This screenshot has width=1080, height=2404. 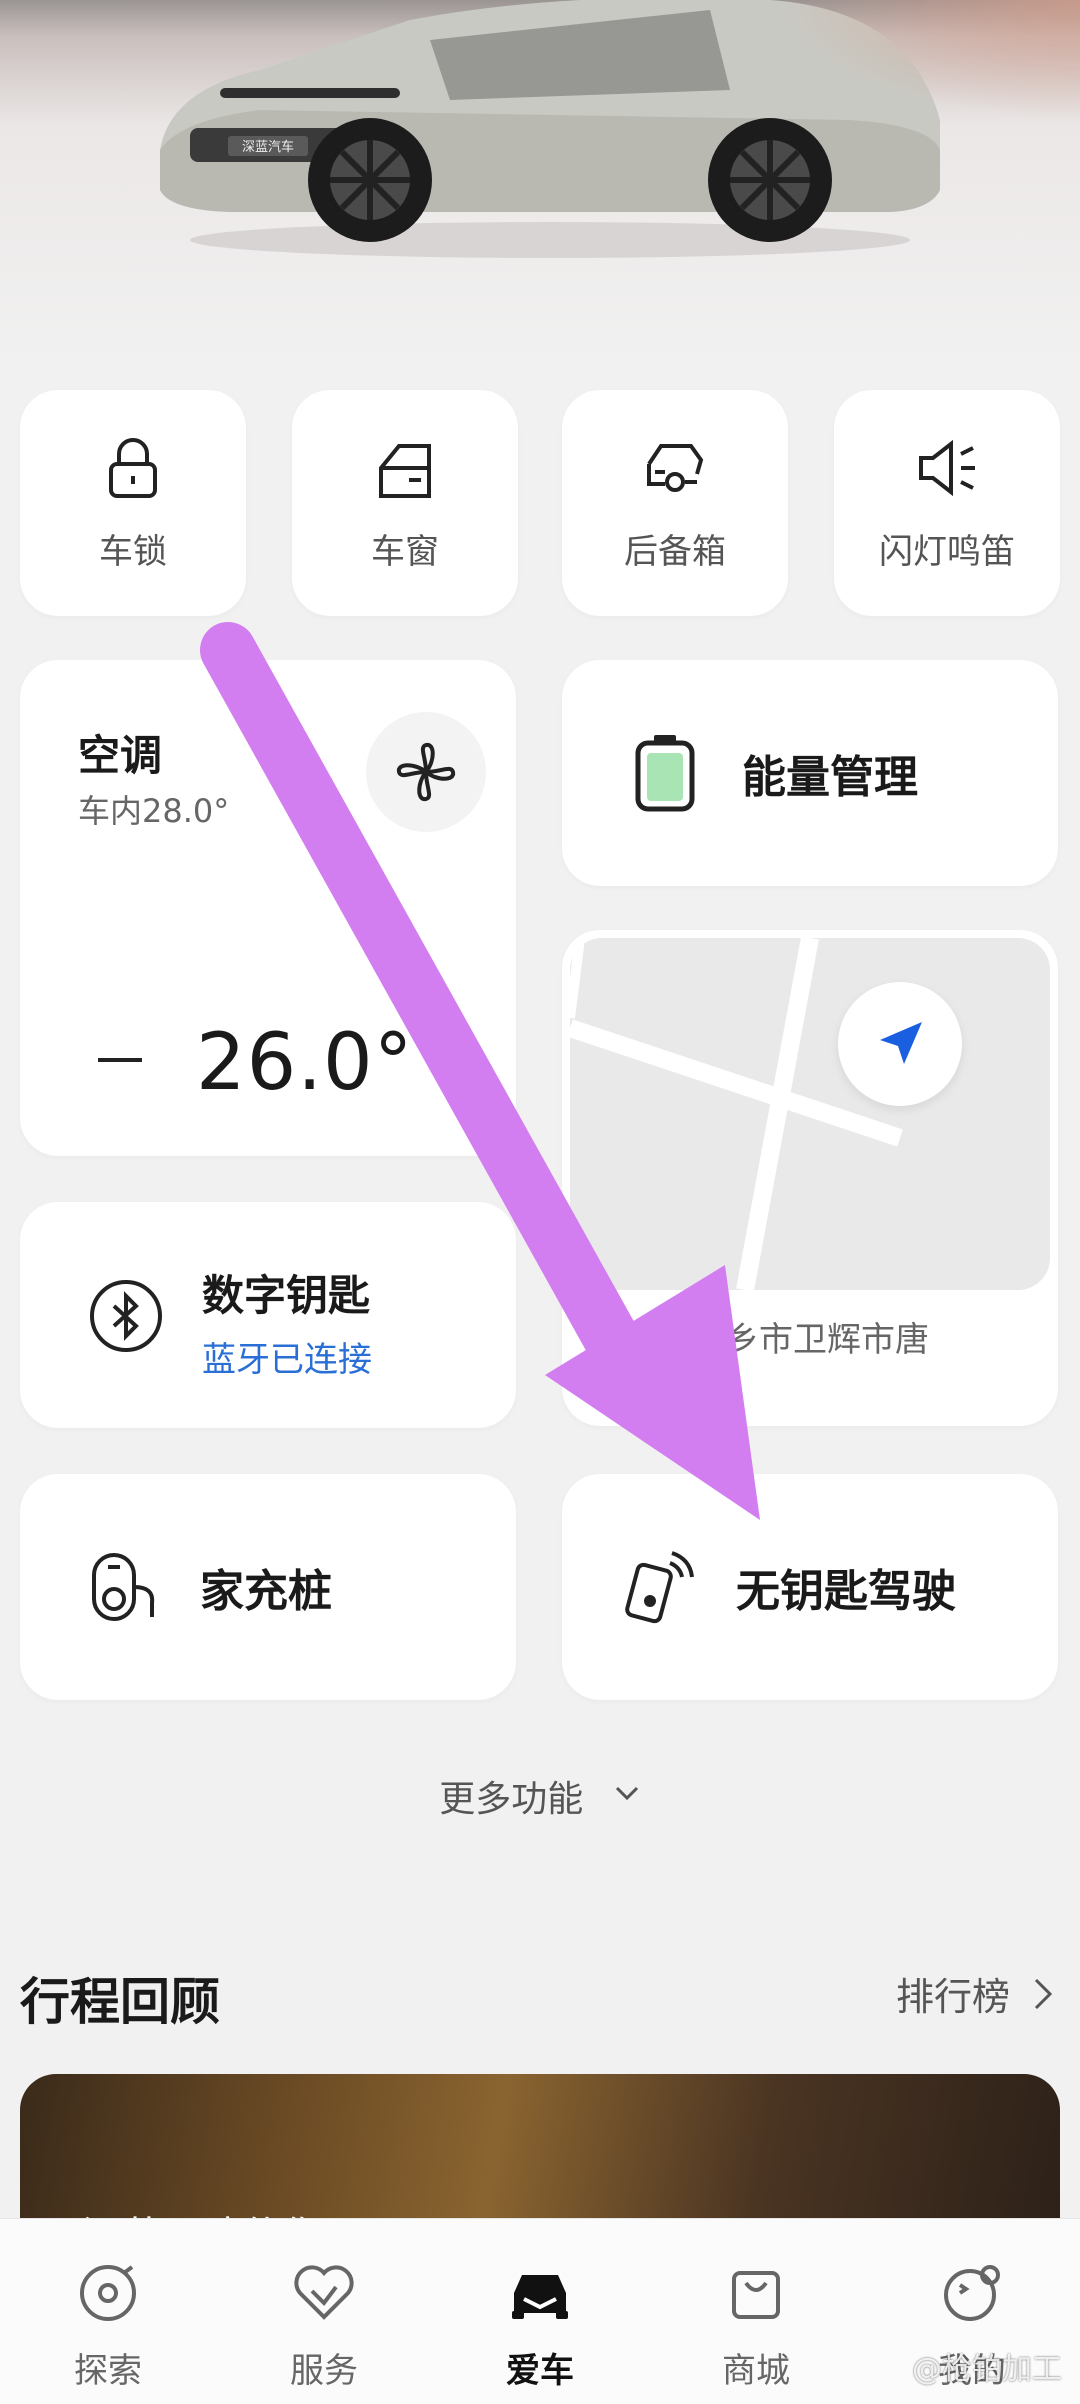 I want to click on more-features-button: 更多功能, so click(x=540, y=1796).